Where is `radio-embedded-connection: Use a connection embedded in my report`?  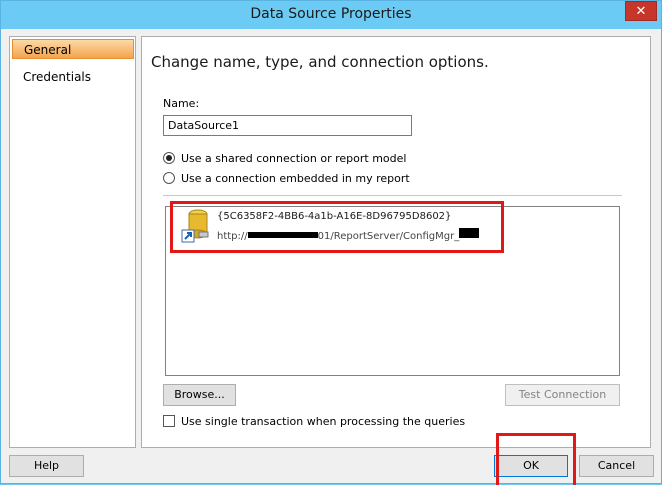
radio-embedded-connection: Use a connection embedded in my report is located at coordinates (286, 178).